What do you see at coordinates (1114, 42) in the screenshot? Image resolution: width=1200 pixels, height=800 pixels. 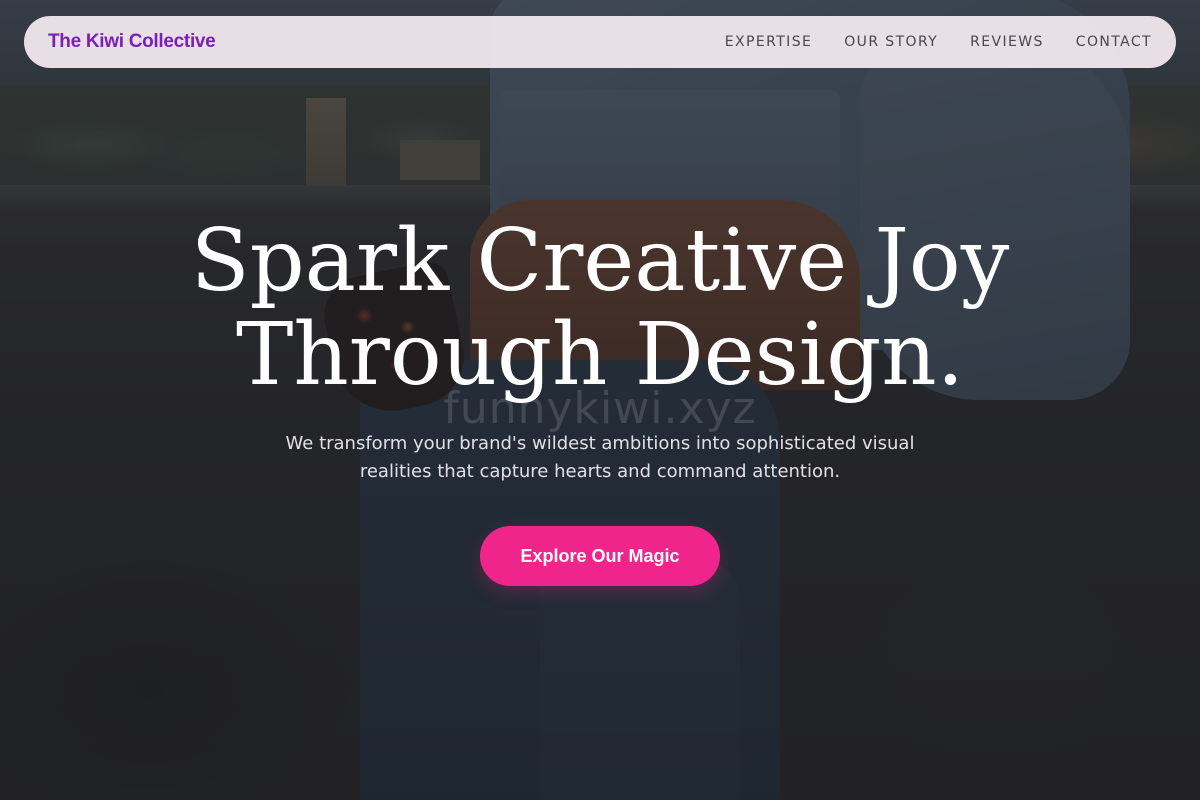 I see `nav-link-contact: CONTACT` at bounding box center [1114, 42].